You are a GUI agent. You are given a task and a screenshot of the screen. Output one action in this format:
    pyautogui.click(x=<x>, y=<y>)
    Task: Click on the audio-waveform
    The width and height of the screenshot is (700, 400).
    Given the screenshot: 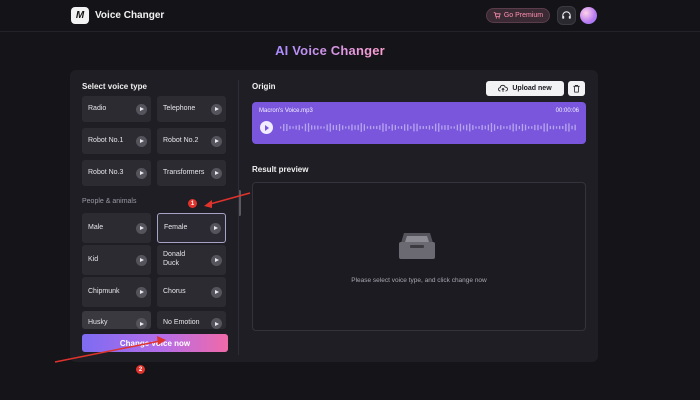 What is the action you would take?
    pyautogui.click(x=428, y=127)
    